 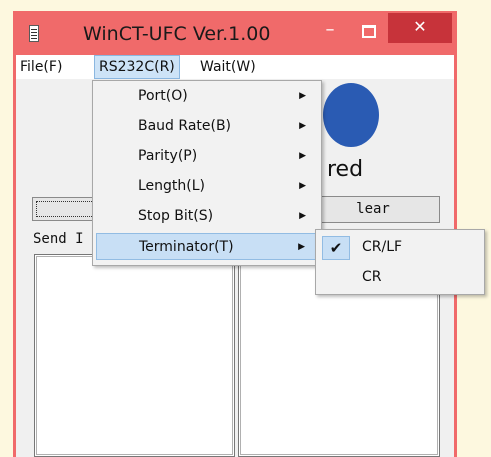 I want to click on clear-button: lear, so click(x=373, y=209).